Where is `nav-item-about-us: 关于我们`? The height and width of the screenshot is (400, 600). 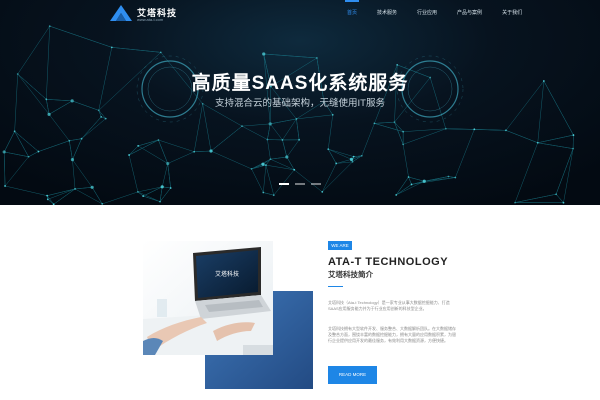 nav-item-about-us: 关于我们 is located at coordinates (512, 13).